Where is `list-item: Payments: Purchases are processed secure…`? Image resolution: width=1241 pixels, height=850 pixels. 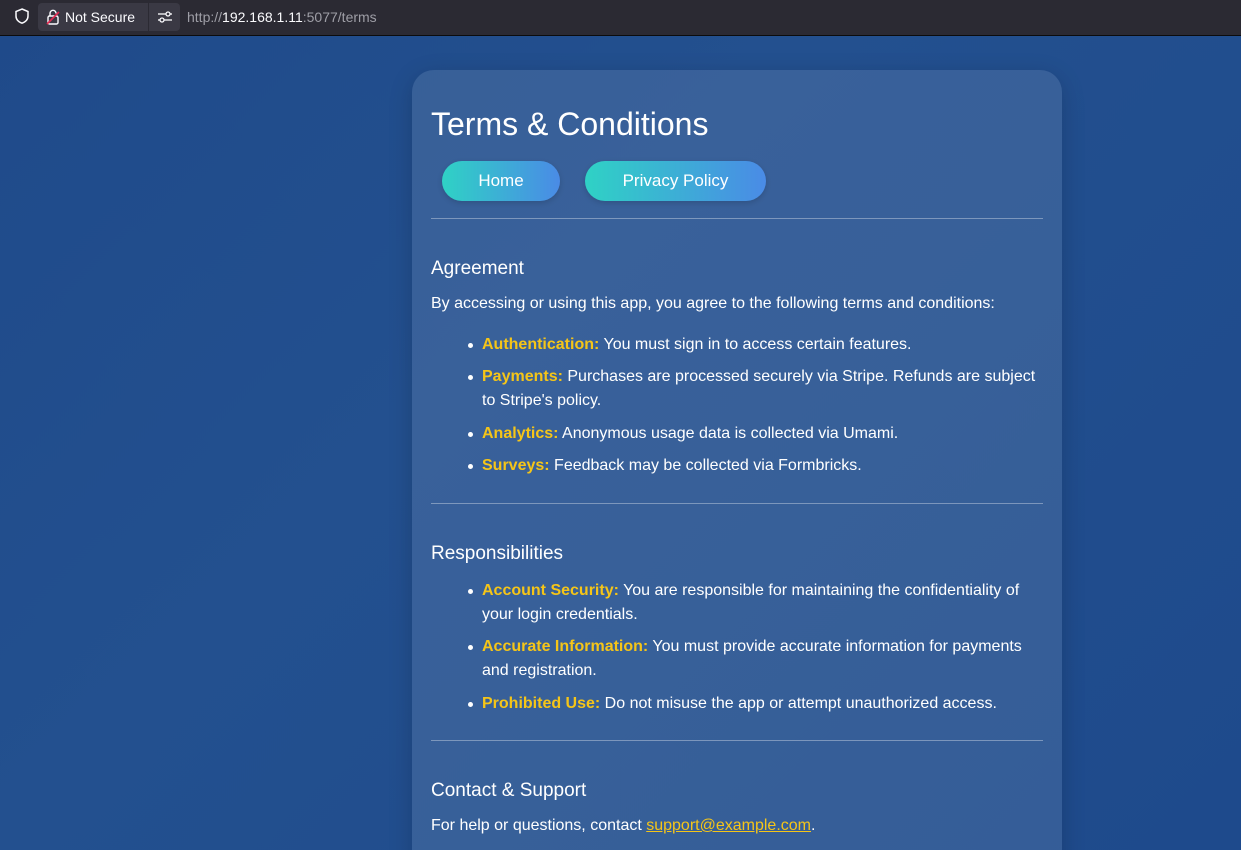
list-item: Payments: Purchases are processed secure… is located at coordinates (755, 389).